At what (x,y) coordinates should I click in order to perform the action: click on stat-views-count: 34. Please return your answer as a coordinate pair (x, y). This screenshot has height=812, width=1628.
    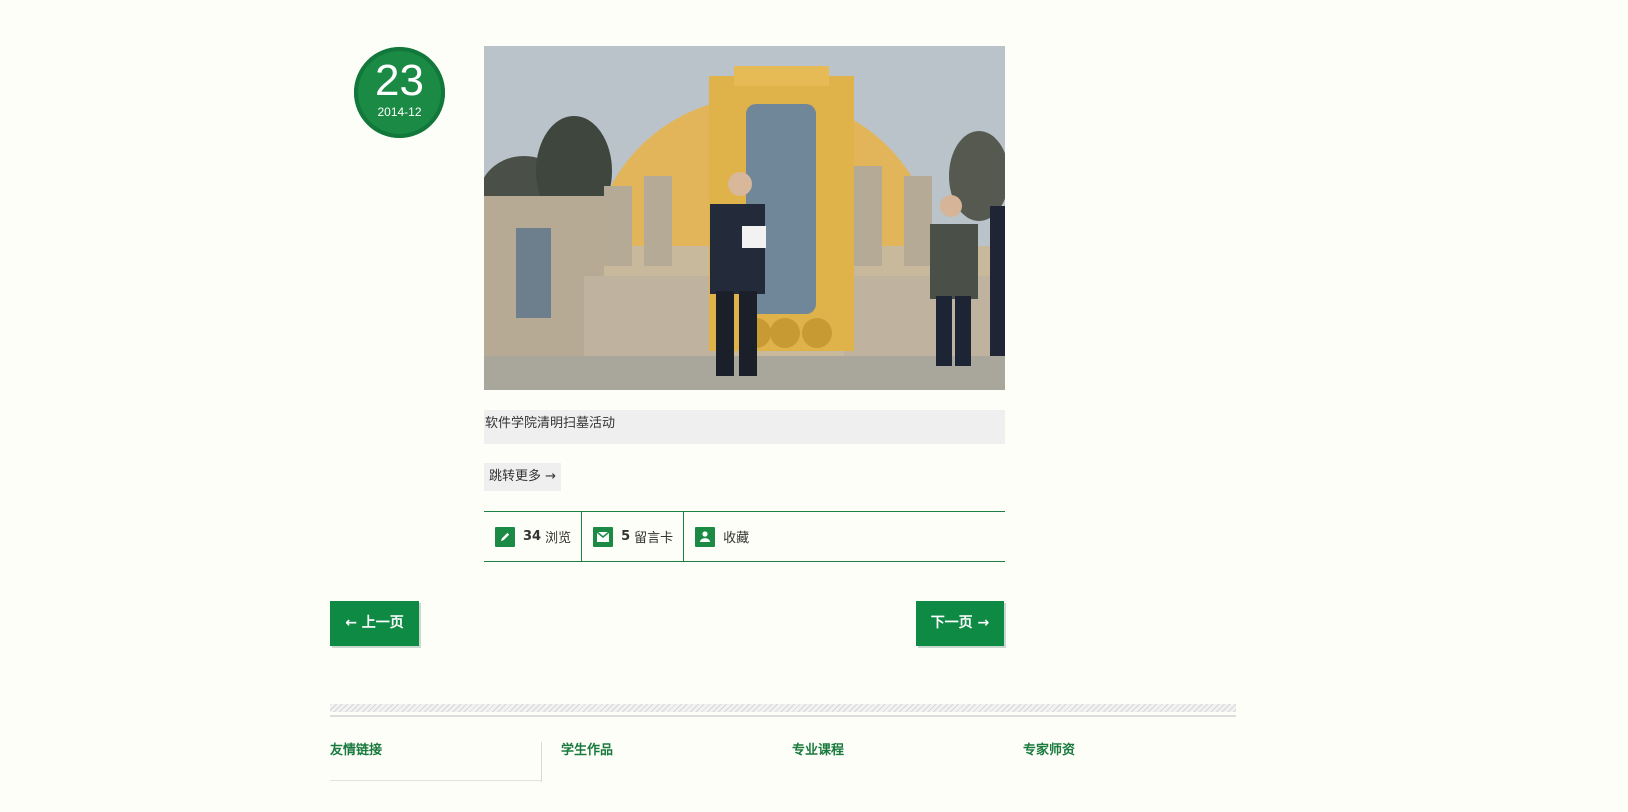
    Looking at the image, I should click on (532, 536).